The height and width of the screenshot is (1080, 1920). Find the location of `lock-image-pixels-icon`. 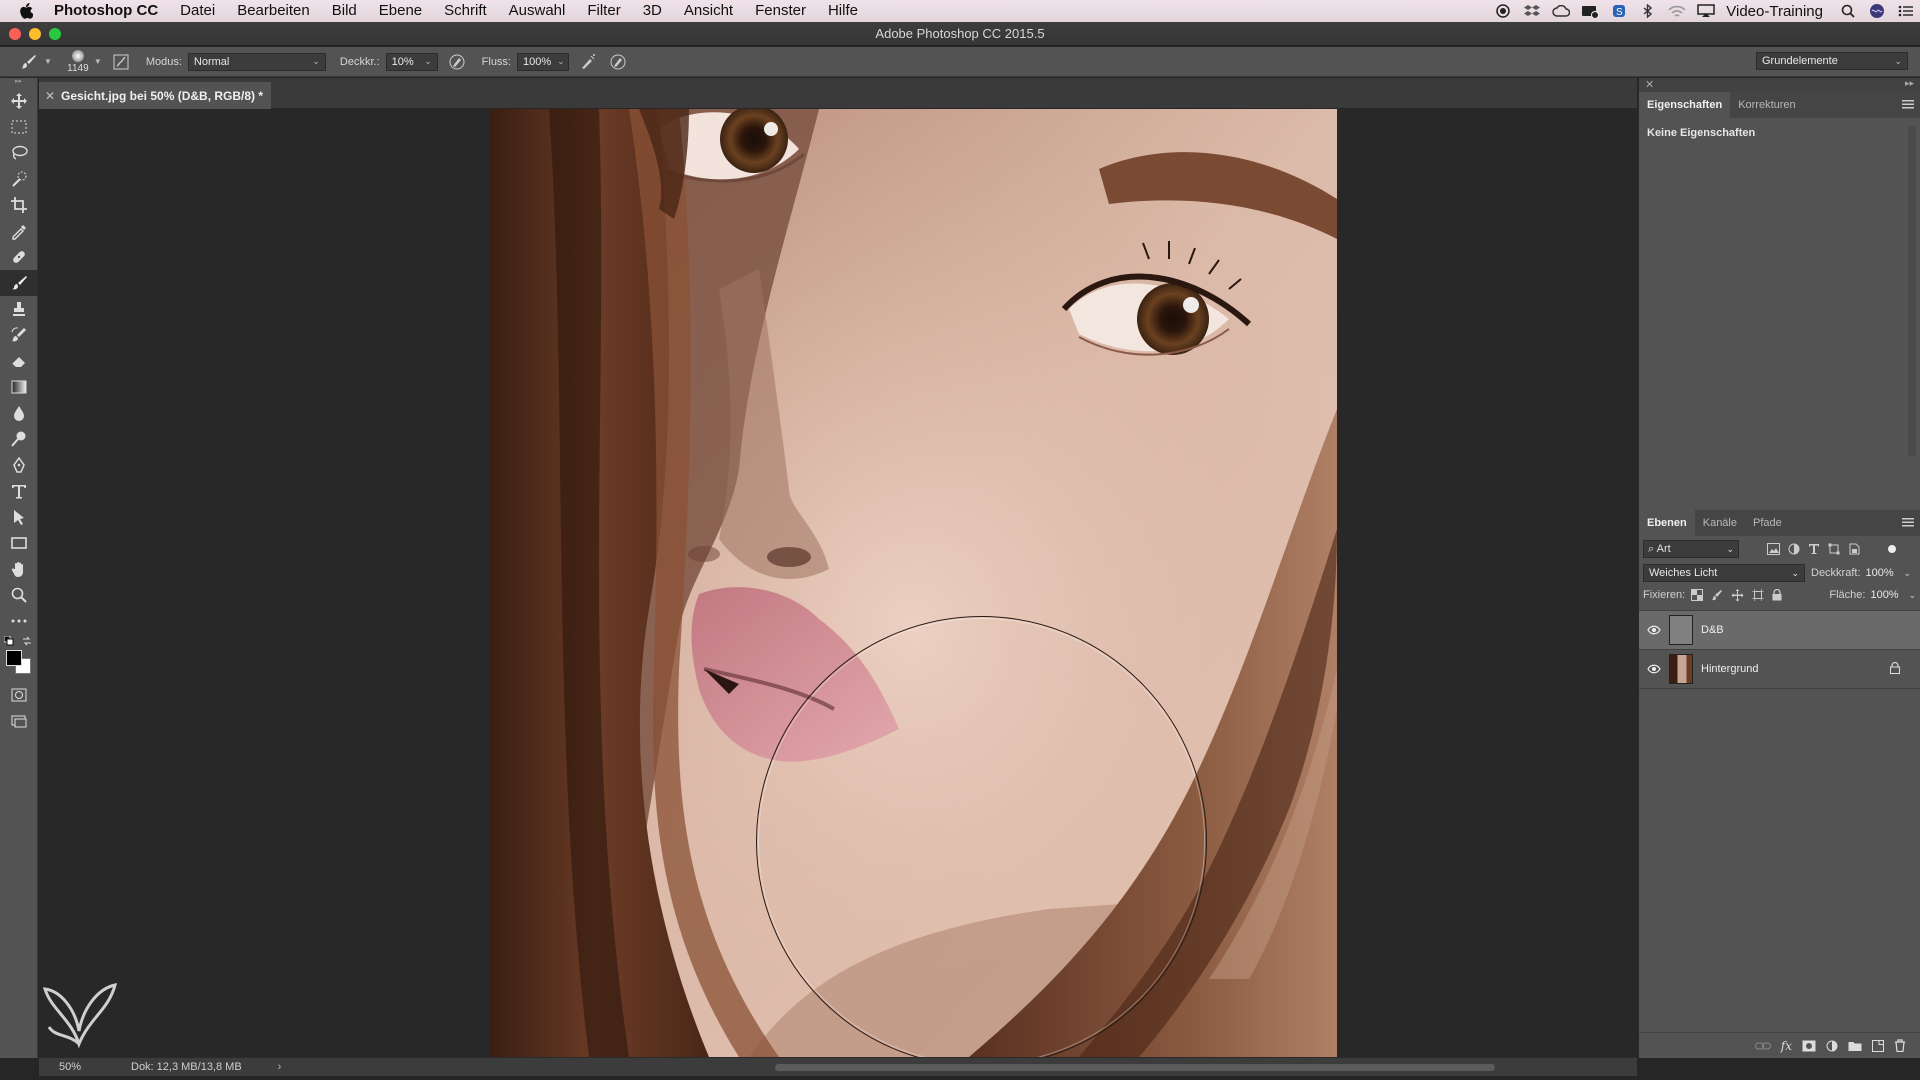

lock-image-pixels-icon is located at coordinates (1717, 595).